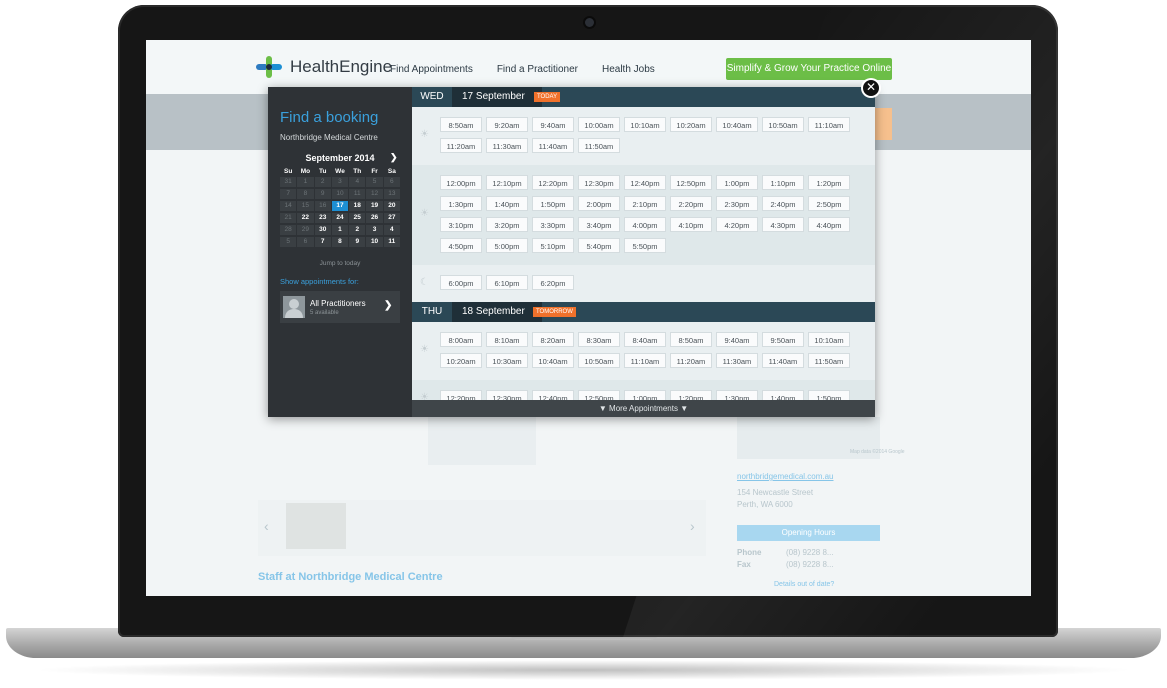 This screenshot has height=688, width=1167. I want to click on nav-find-appointments: Find Appointments, so click(431, 69).